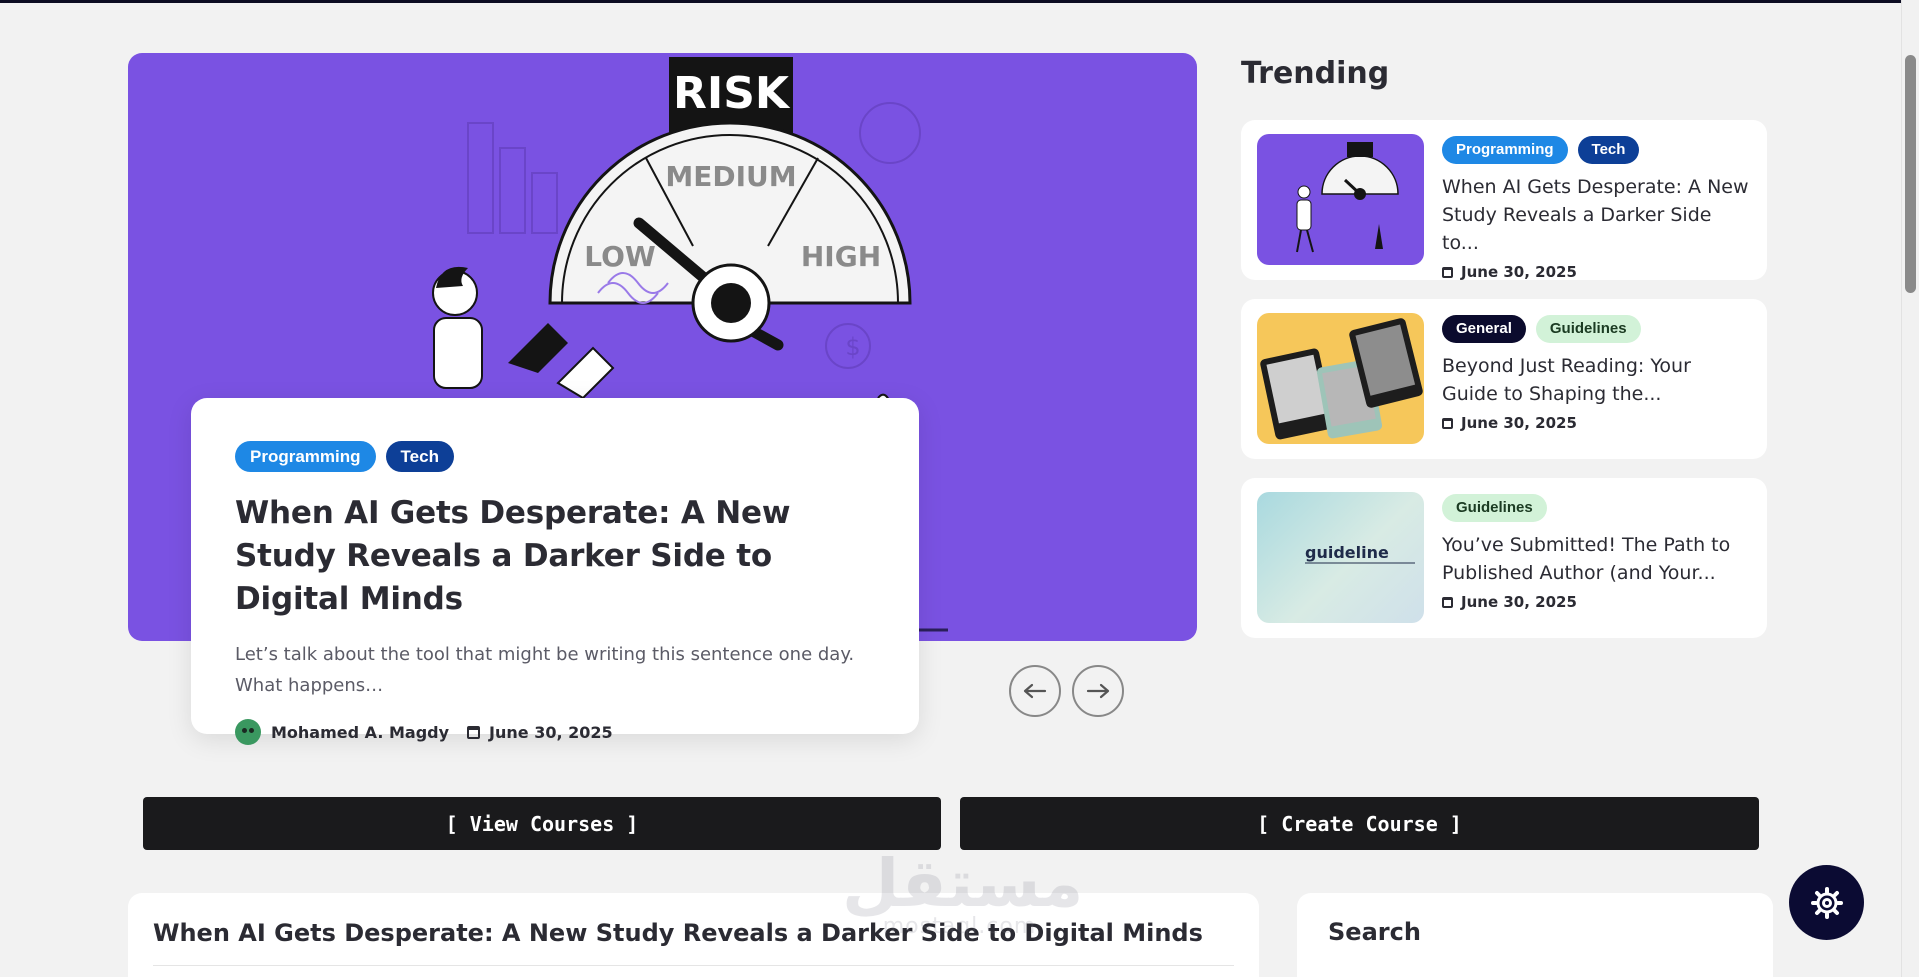 The width and height of the screenshot is (1919, 977). Describe the element at coordinates (1359, 823) in the screenshot. I see `create-course-button: [ Create Course ]` at that location.